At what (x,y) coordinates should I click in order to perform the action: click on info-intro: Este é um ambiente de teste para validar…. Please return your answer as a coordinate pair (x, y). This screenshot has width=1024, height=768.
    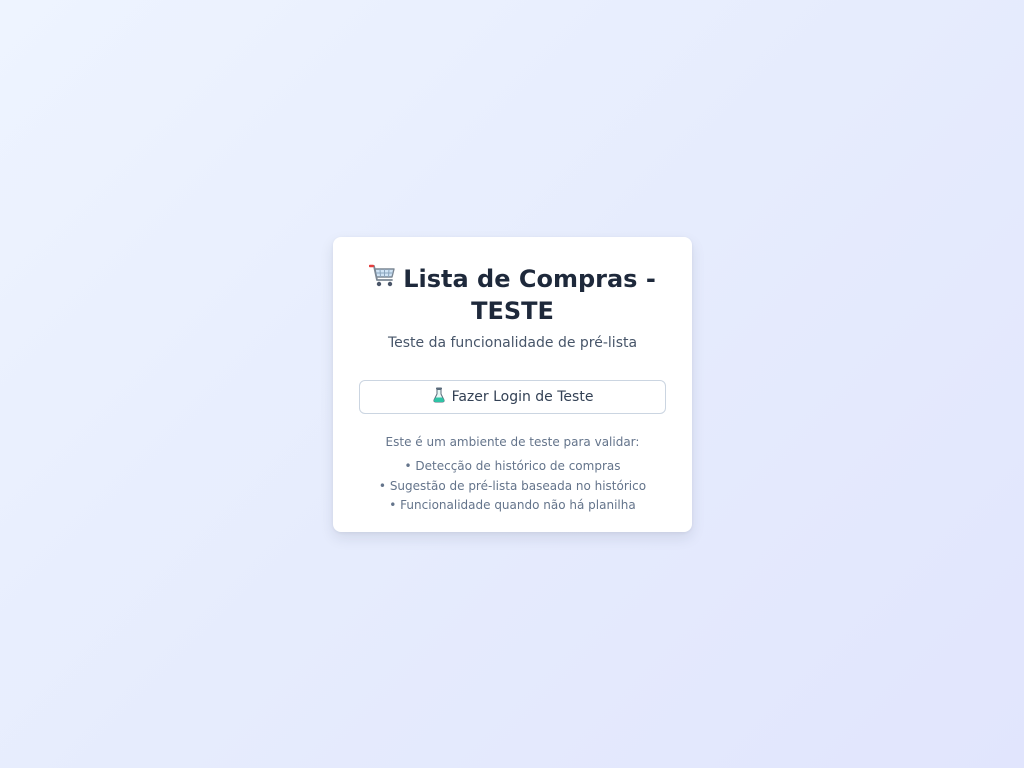
    Looking at the image, I should click on (512, 442).